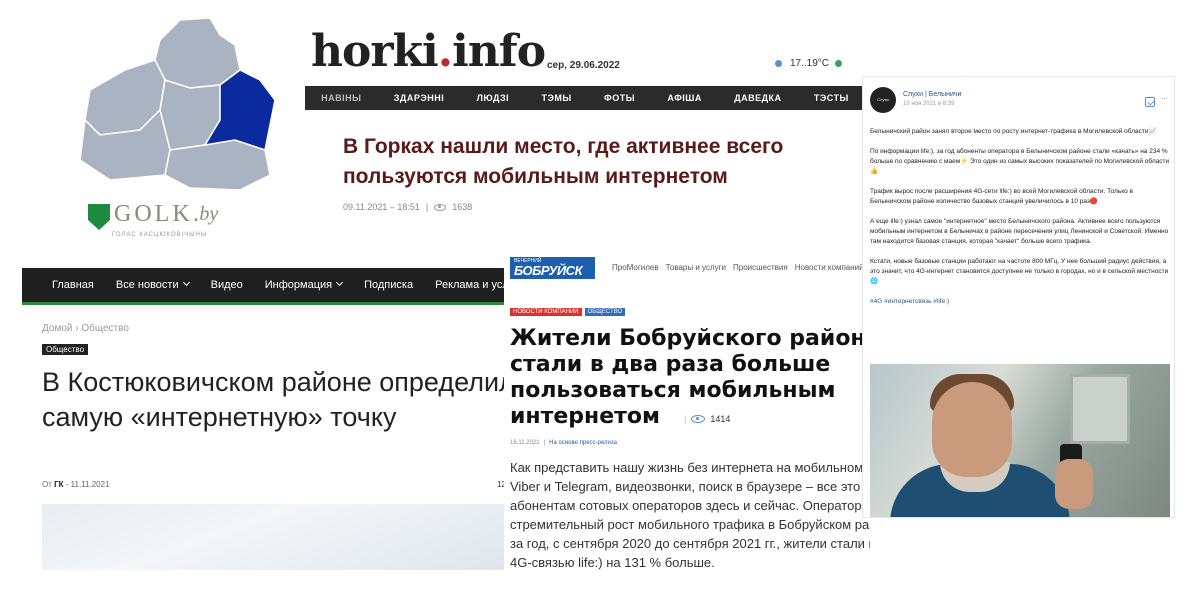 The width and height of the screenshot is (1200, 600). I want to click on kost-nav-item-info: Информация, so click(304, 284).